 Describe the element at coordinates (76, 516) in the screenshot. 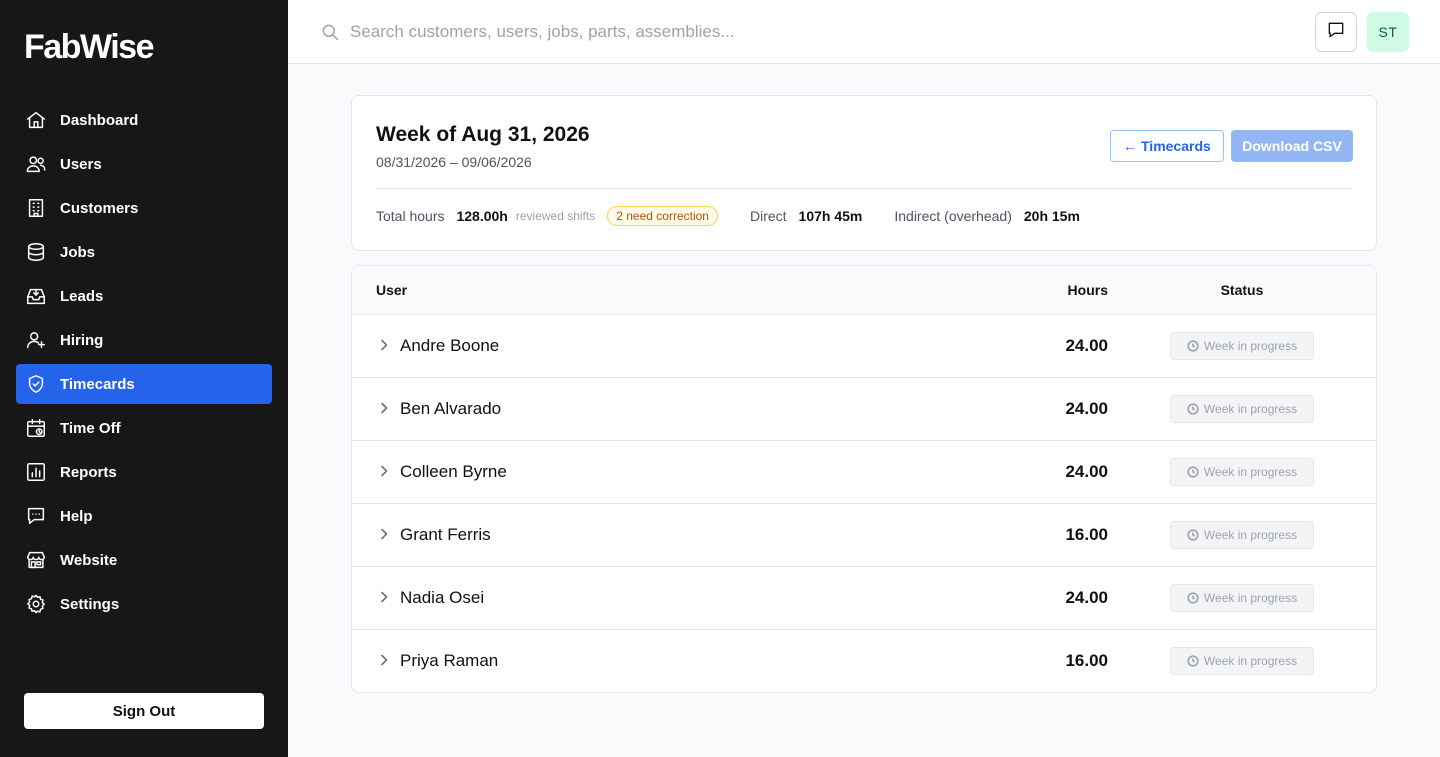

I see `sidebar-item-label: Help` at that location.